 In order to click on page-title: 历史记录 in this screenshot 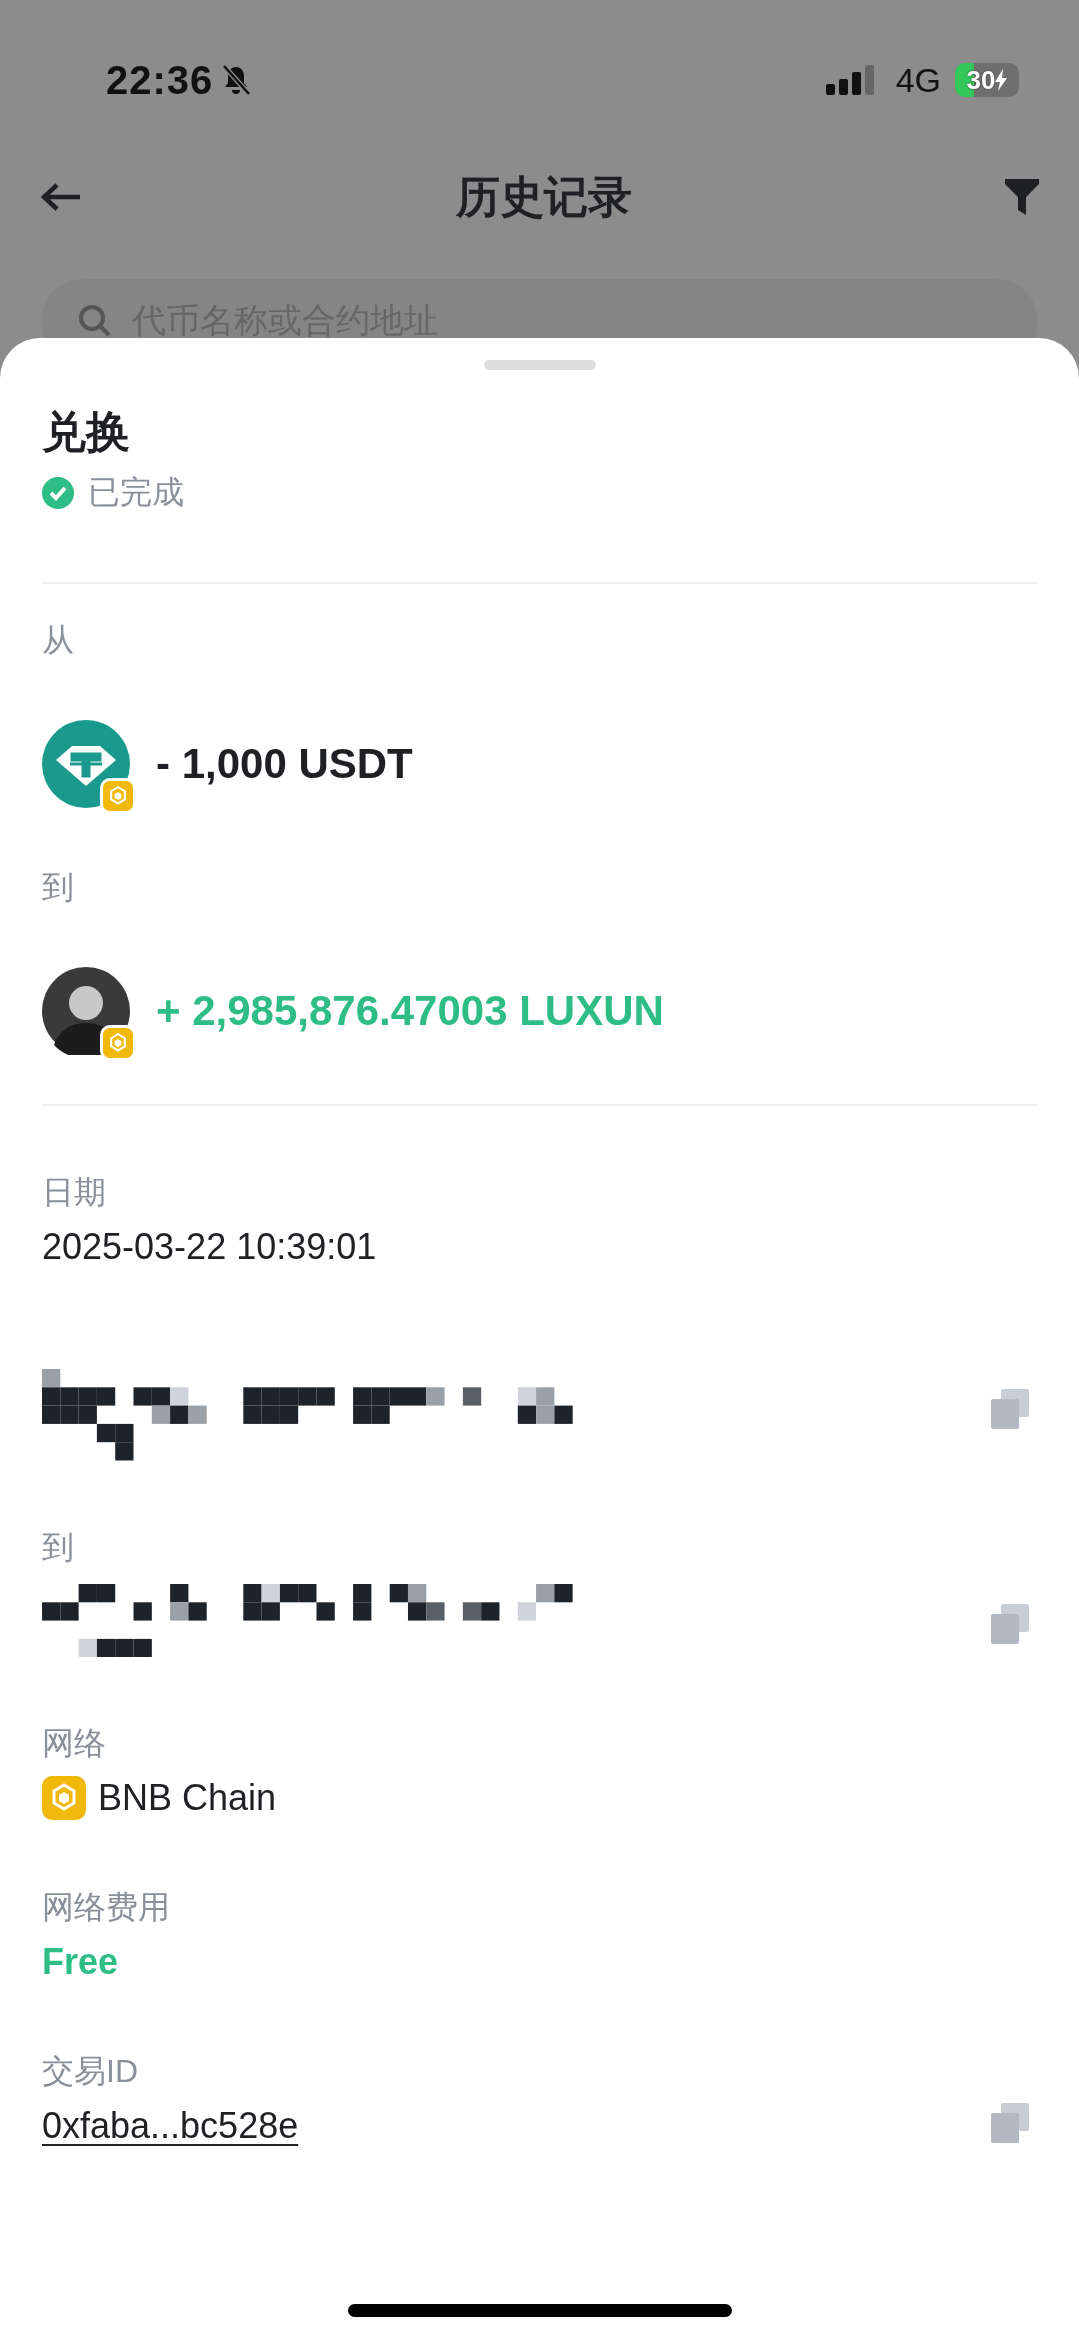, I will do `click(543, 196)`.